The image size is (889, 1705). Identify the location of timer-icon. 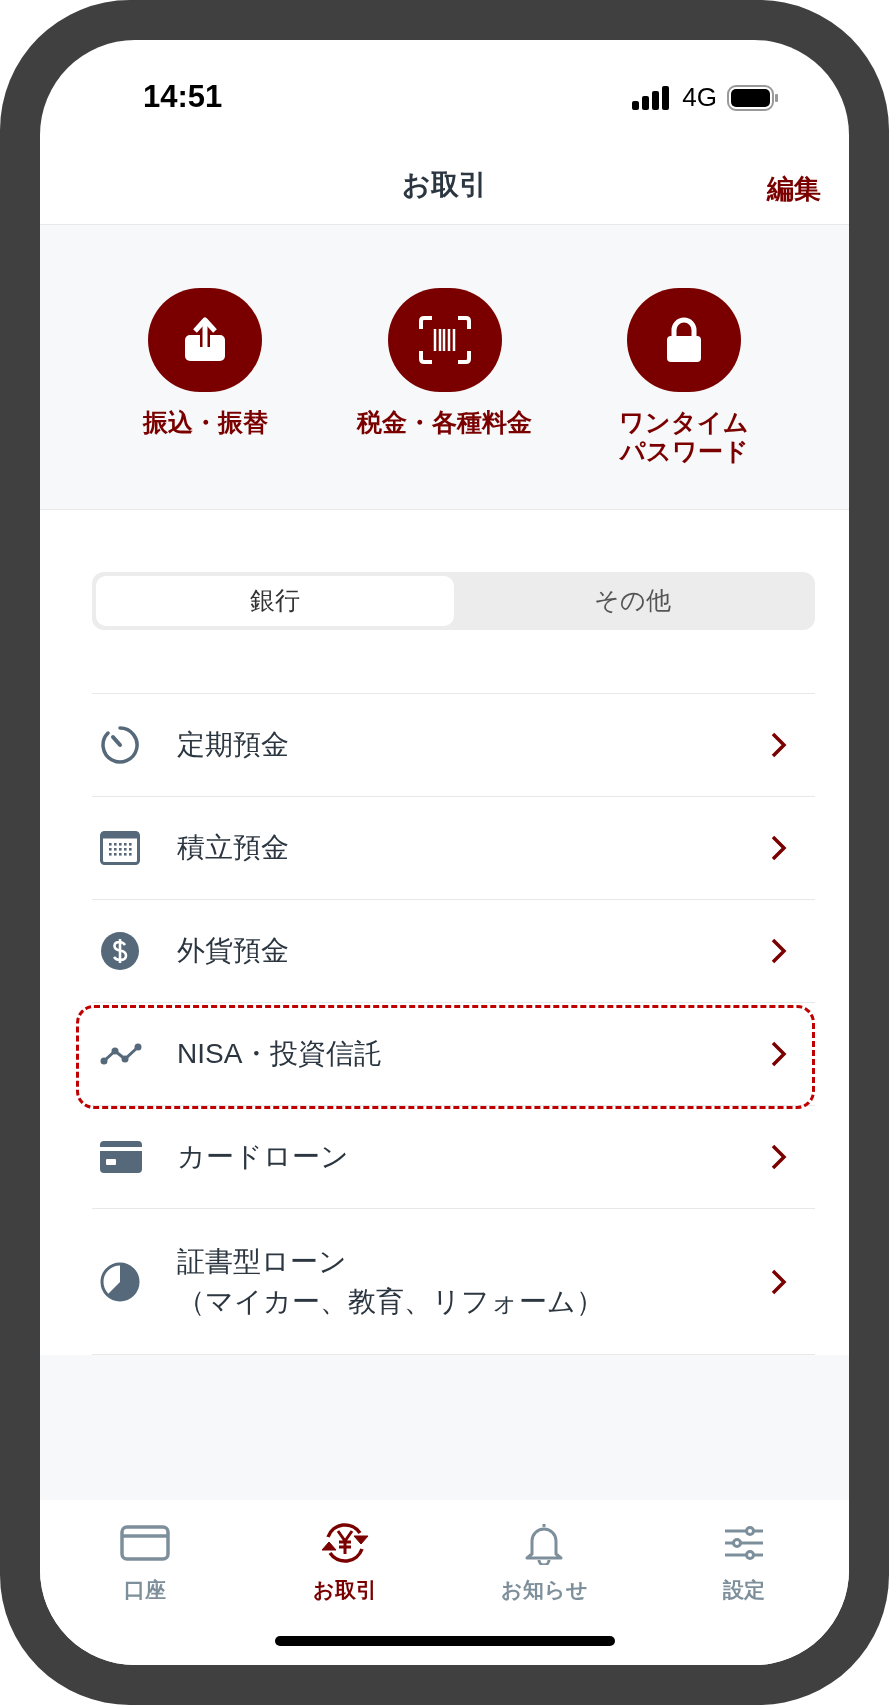
(120, 745).